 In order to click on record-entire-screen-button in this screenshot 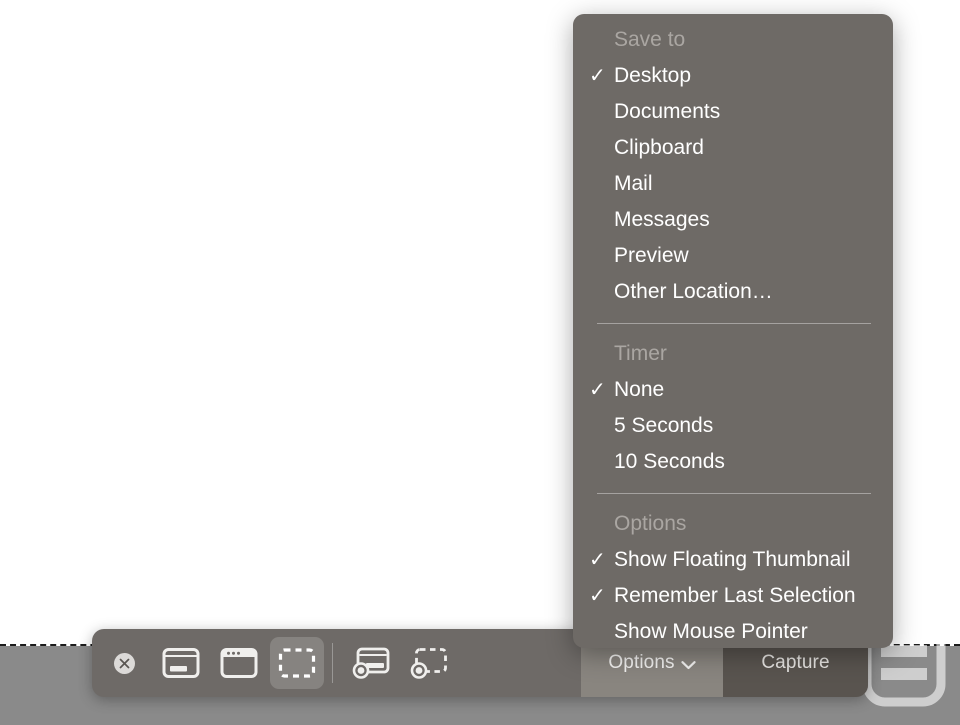, I will do `click(372, 663)`.